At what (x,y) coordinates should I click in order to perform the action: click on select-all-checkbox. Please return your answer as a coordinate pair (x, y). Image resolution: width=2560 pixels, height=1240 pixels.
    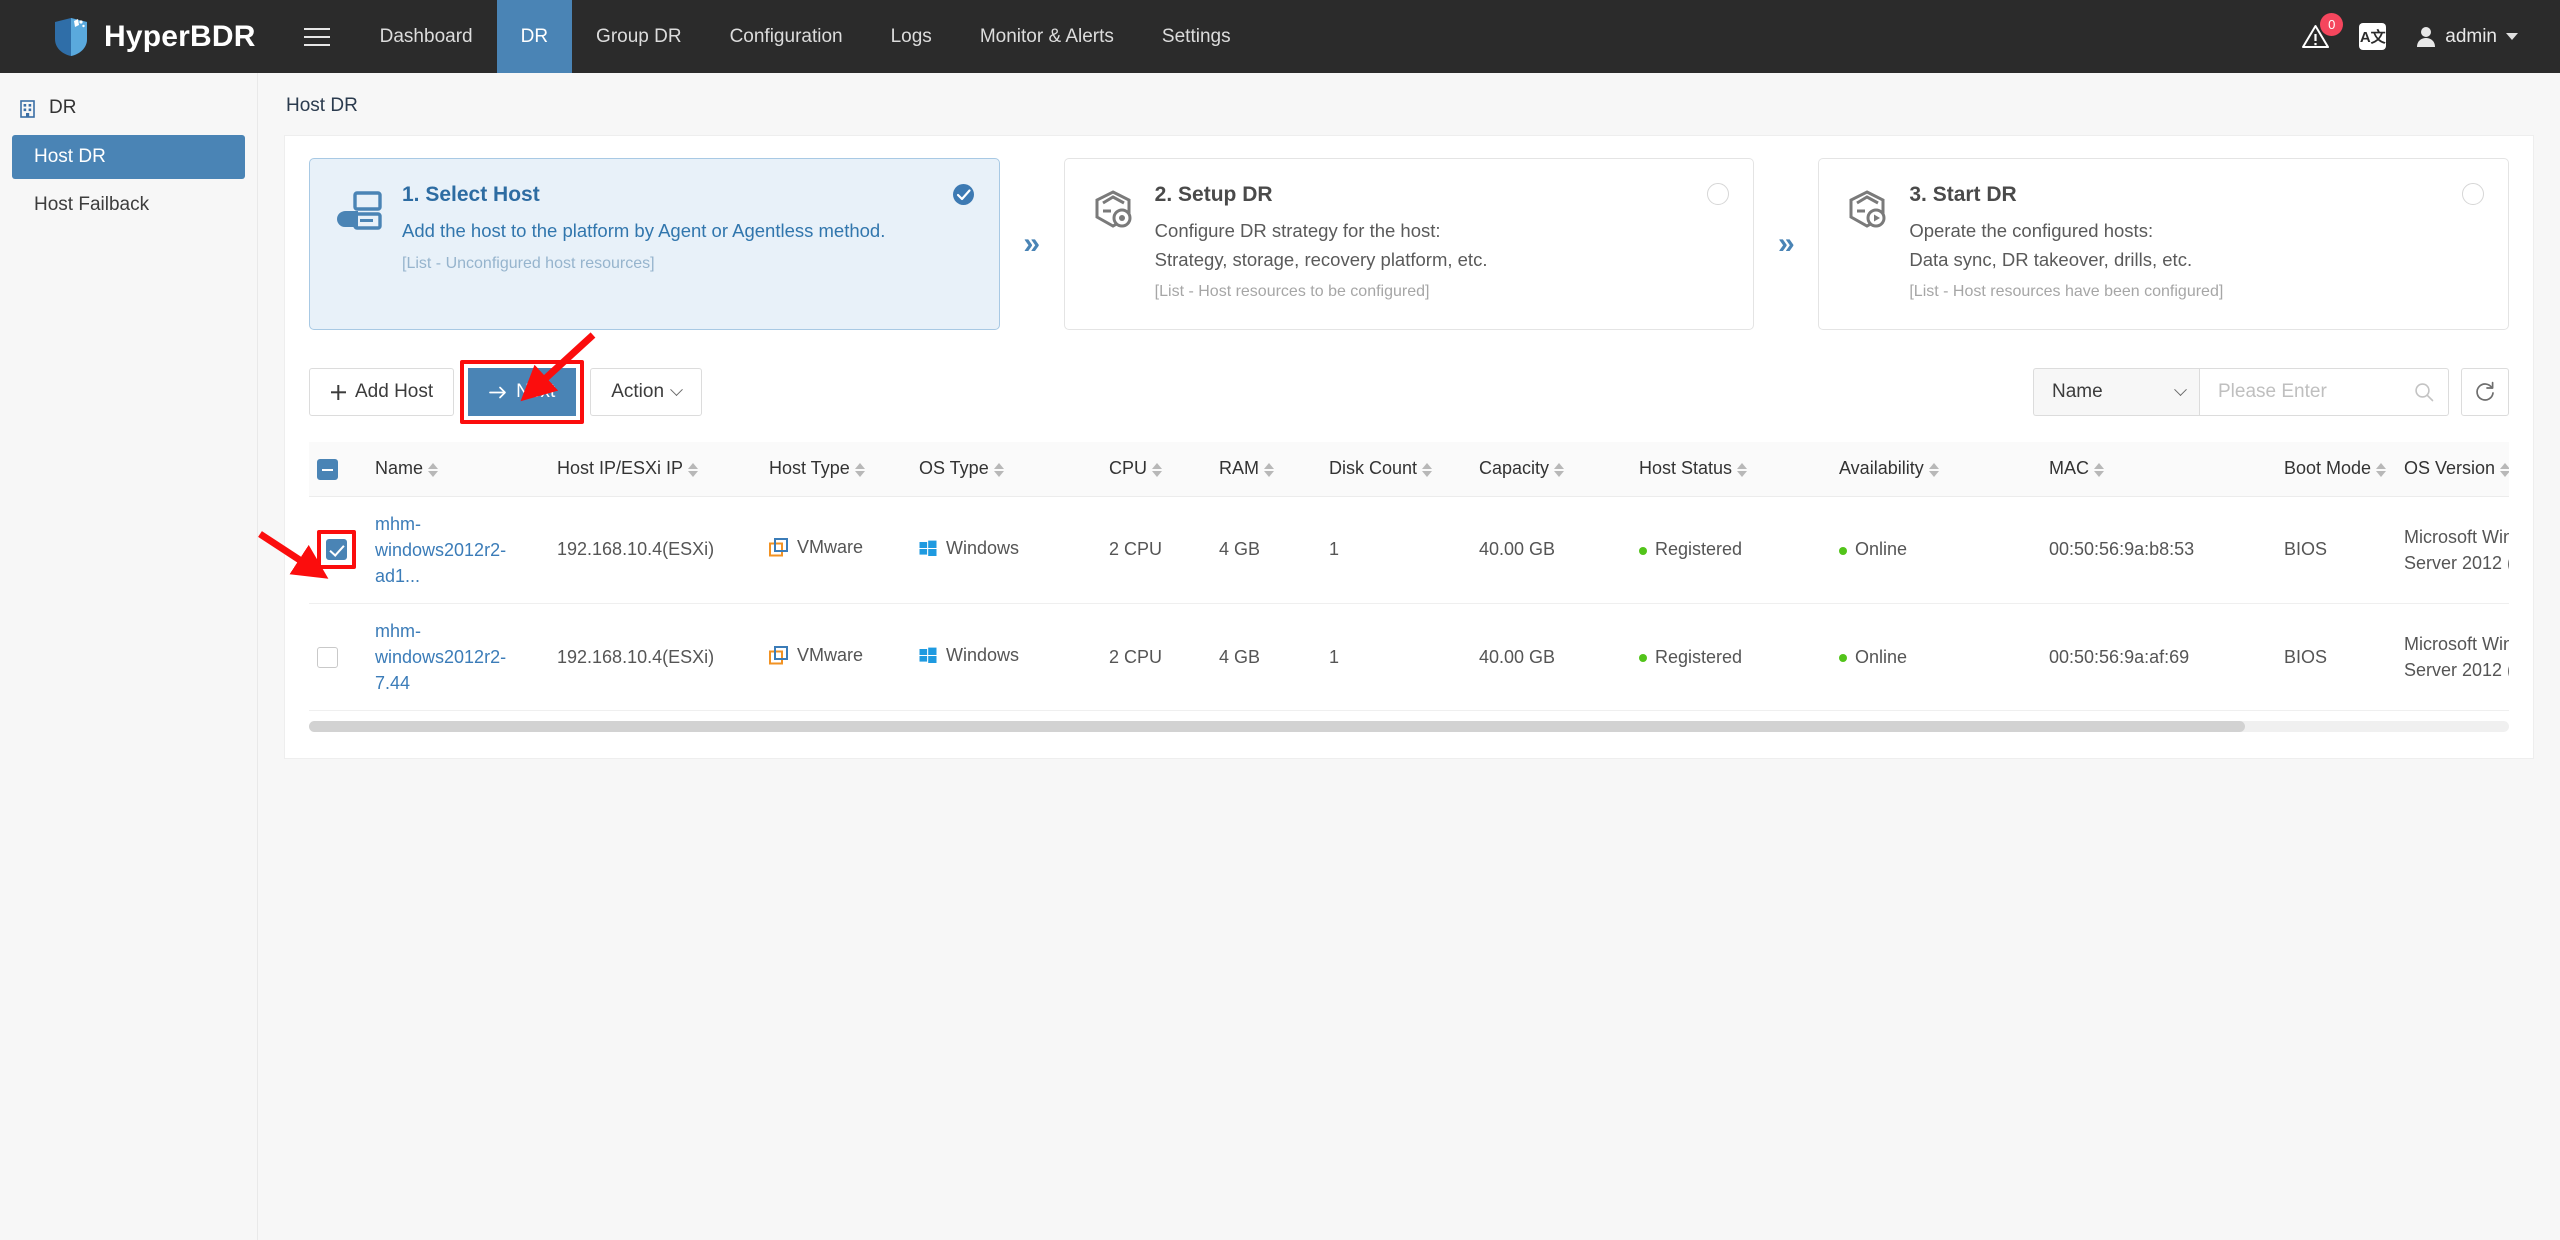
    Looking at the image, I should click on (327, 469).